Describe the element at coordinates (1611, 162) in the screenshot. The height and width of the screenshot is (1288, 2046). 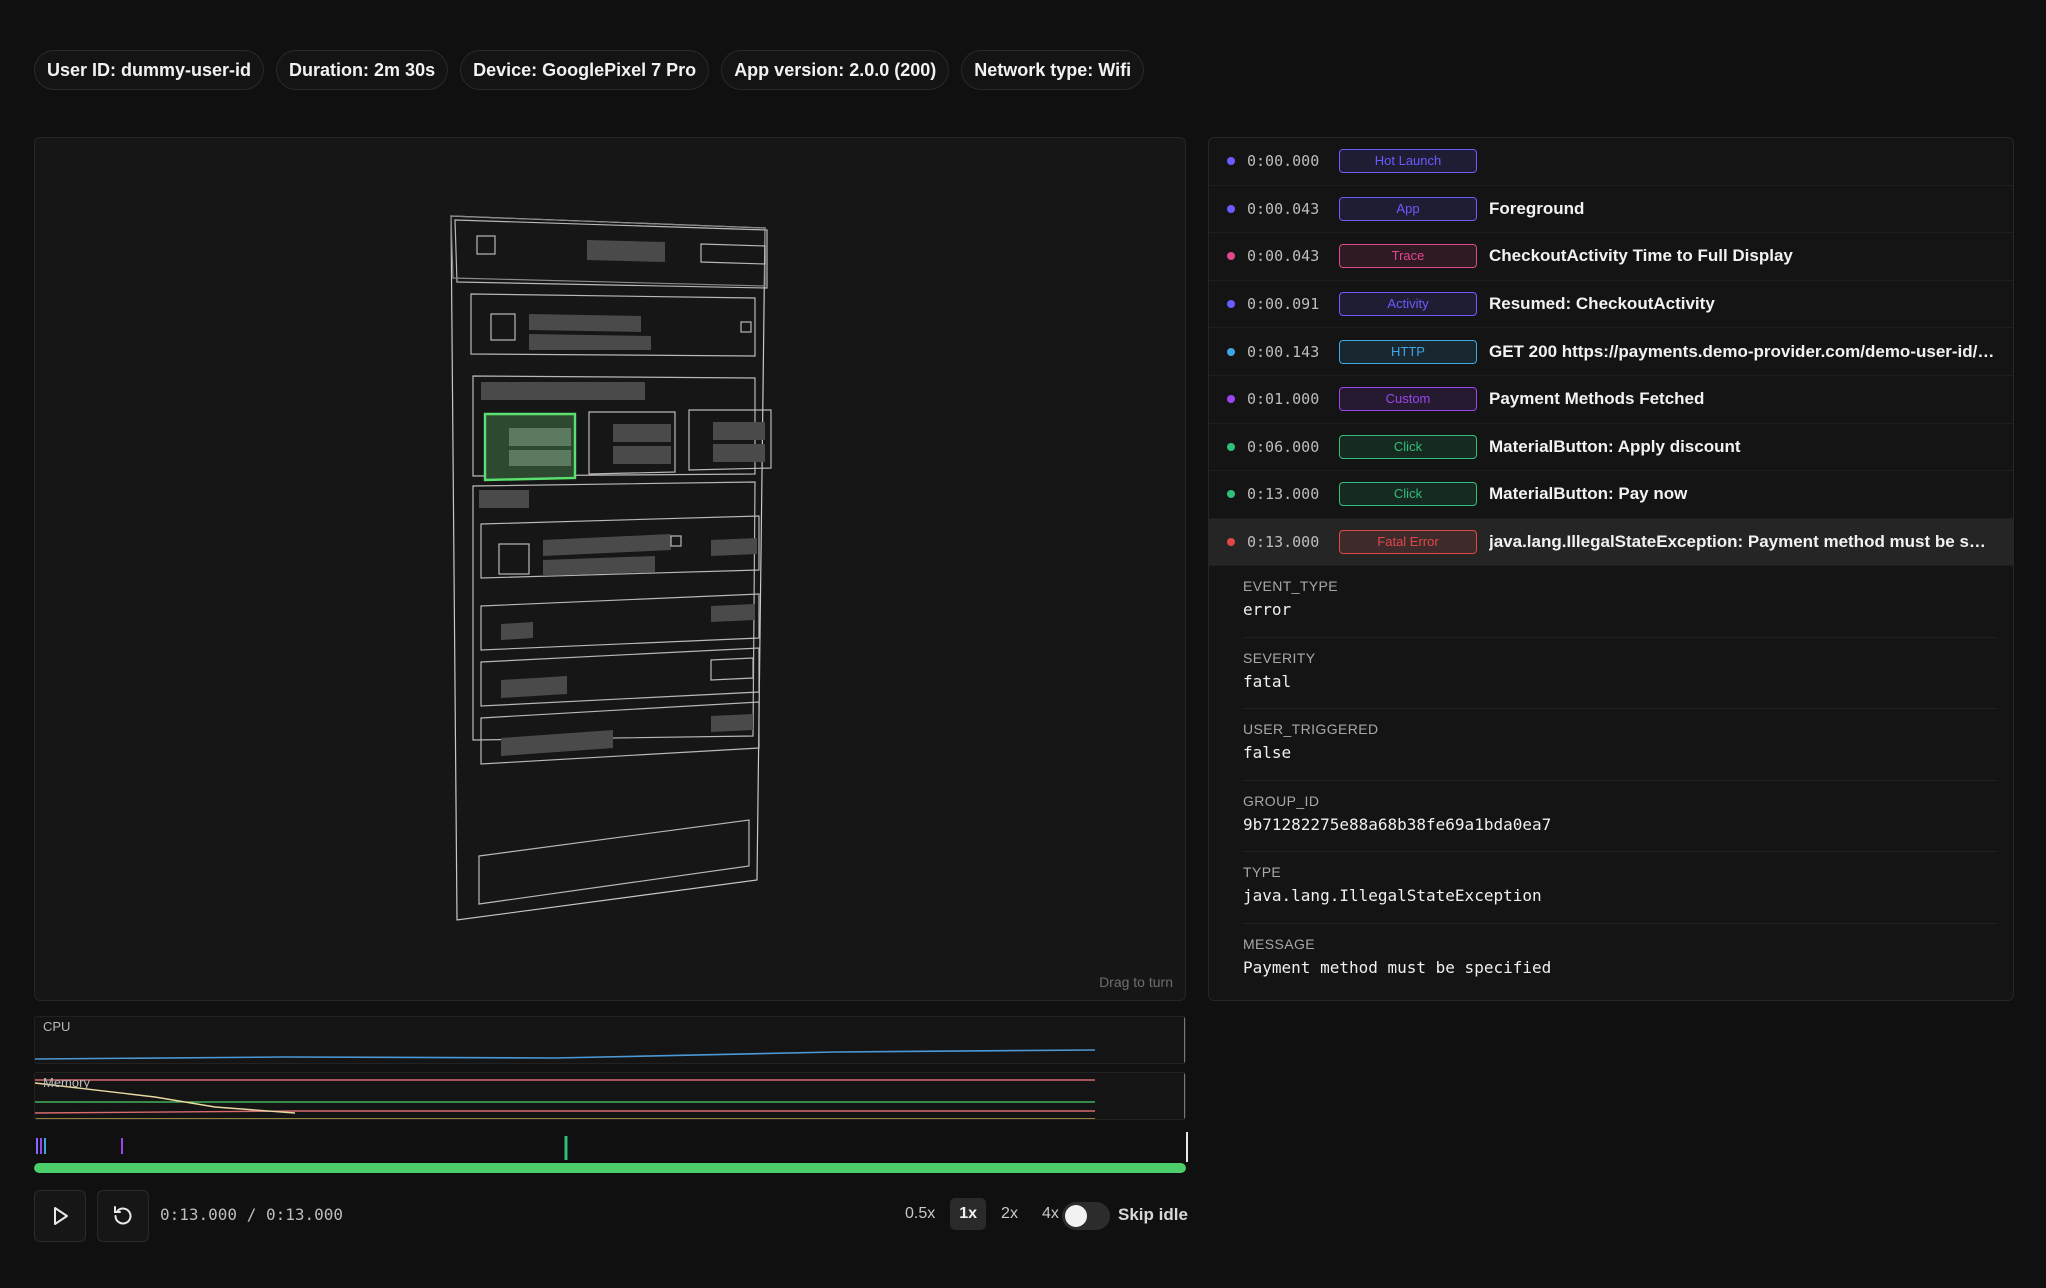
I see `event-row: 0:00.000 Hot Launch` at that location.